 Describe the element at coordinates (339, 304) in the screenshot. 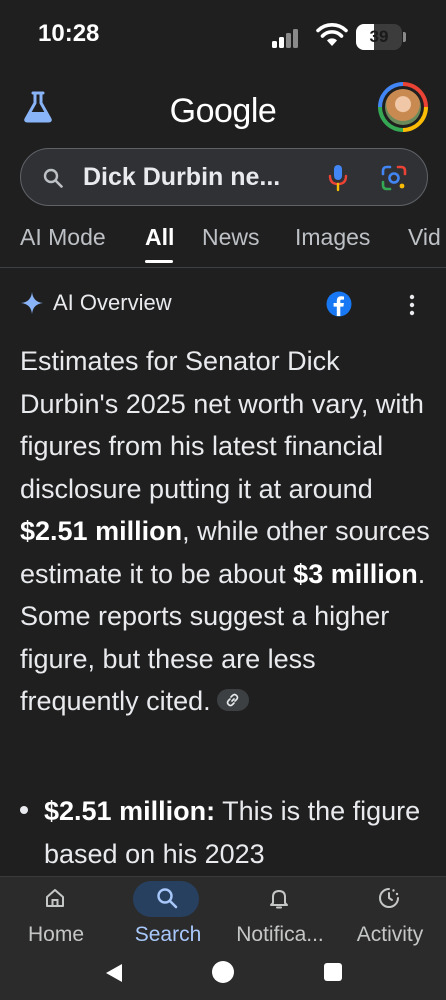

I see `facebook-icon` at that location.